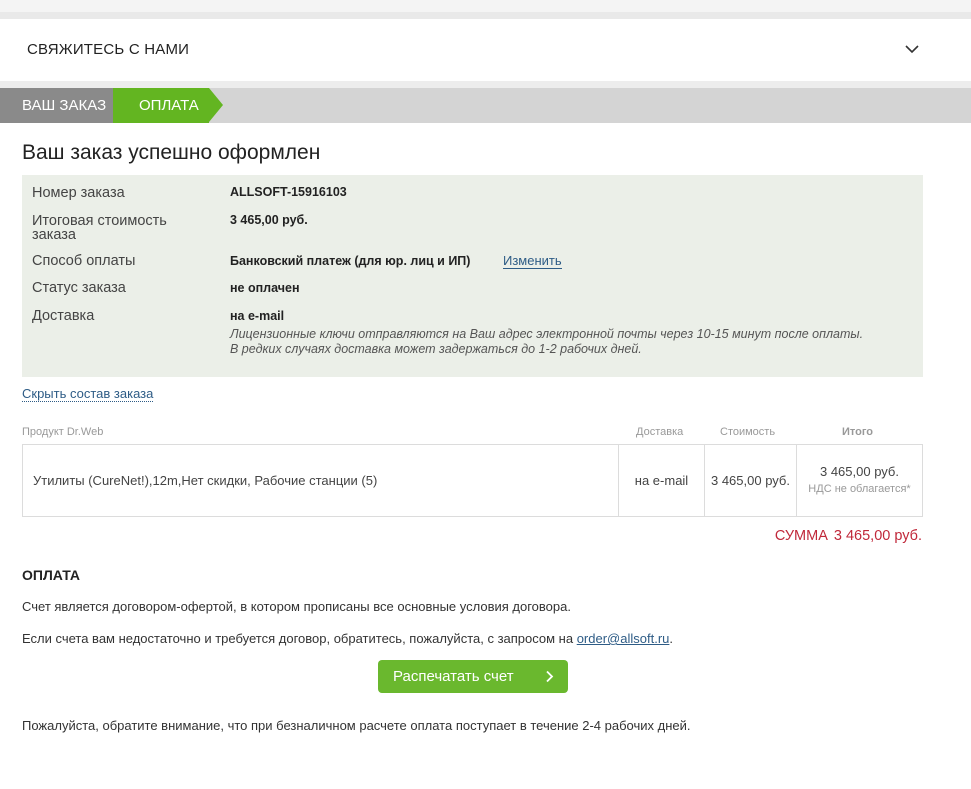  Describe the element at coordinates (257, 316) in the screenshot. I see `delivery-value: на e-mail` at that location.